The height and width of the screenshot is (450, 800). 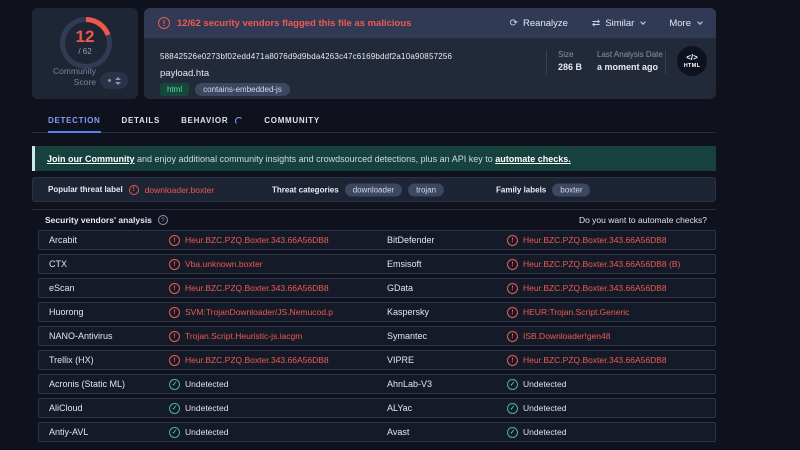 I want to click on similar-button: ⇄ Similar, so click(x=619, y=23).